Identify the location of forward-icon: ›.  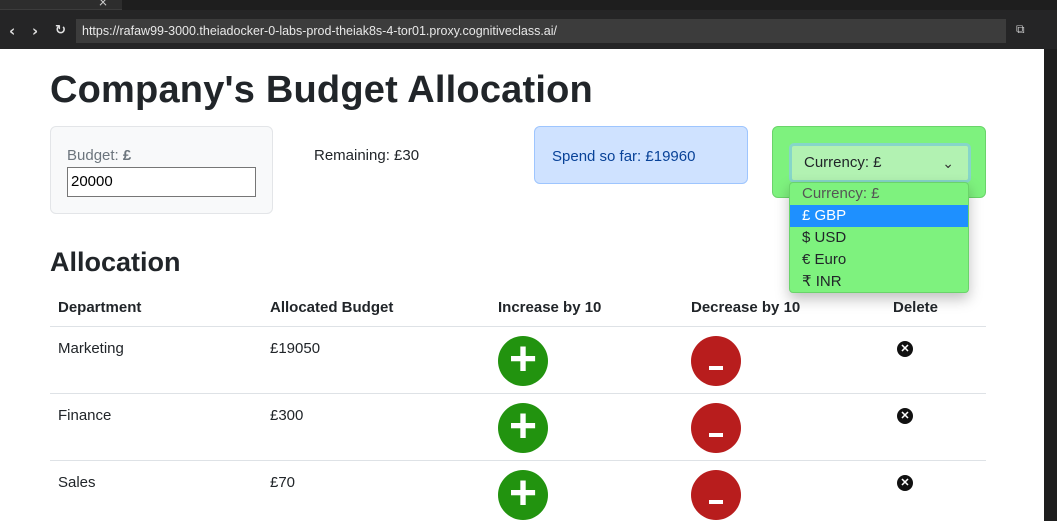
(35, 31).